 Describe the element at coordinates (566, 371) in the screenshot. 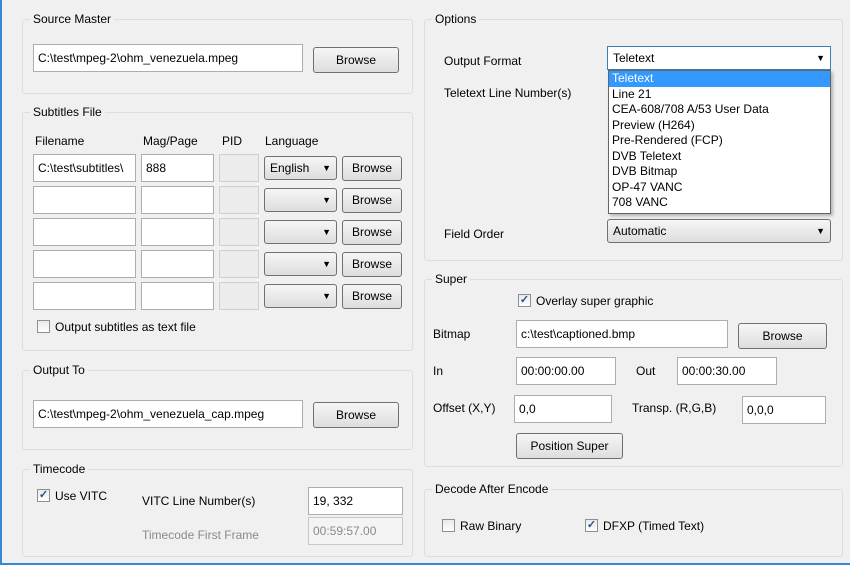

I see `in-time-input: 00:00:00.00` at that location.